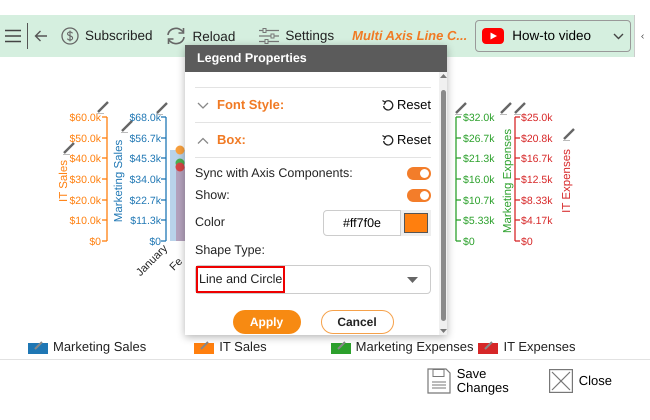 The image size is (650, 420). Describe the element at coordinates (313, 279) in the screenshot. I see `shape-type-dropdown: Line and Circle` at that location.